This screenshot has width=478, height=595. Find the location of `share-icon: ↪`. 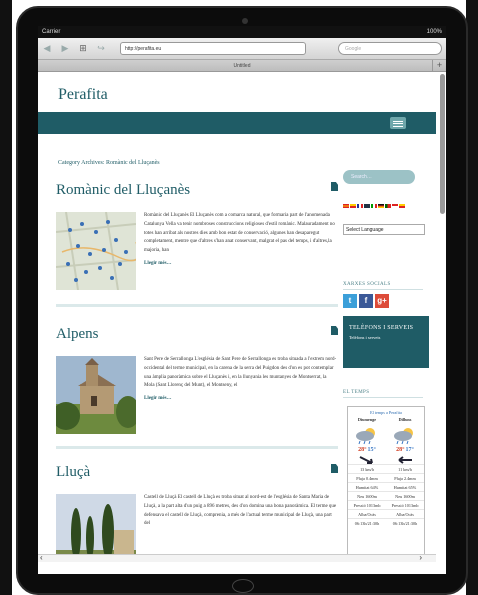

share-icon: ↪ is located at coordinates (101, 49).